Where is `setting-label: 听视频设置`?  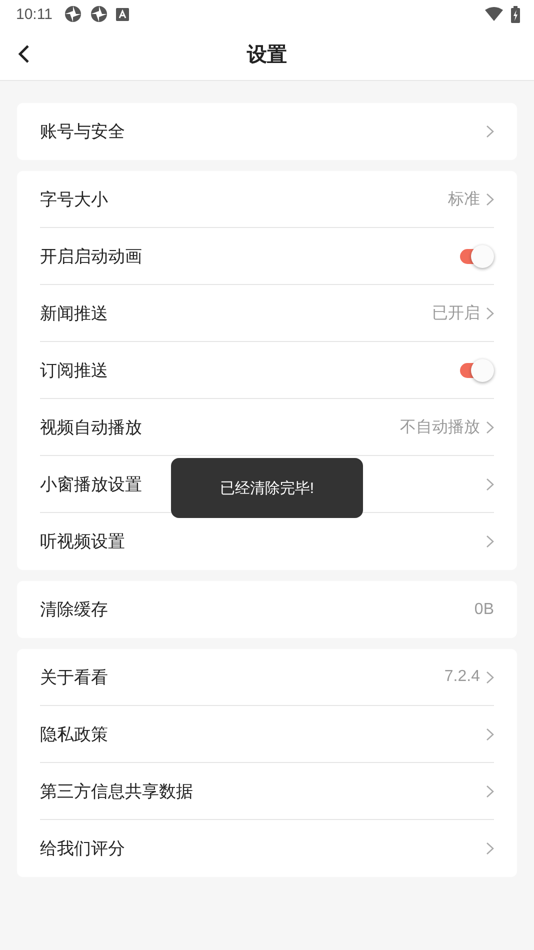
setting-label: 听视频设置 is located at coordinates (82, 542).